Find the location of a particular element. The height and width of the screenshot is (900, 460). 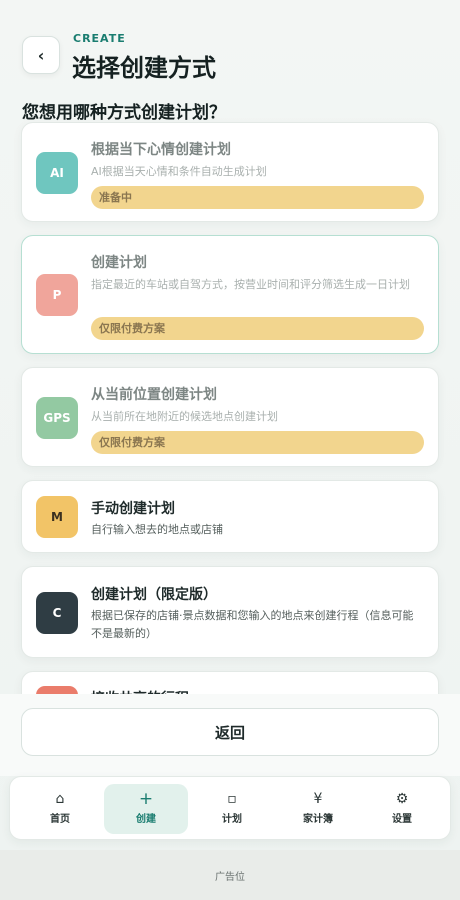

tab-label: 设置 is located at coordinates (402, 819).